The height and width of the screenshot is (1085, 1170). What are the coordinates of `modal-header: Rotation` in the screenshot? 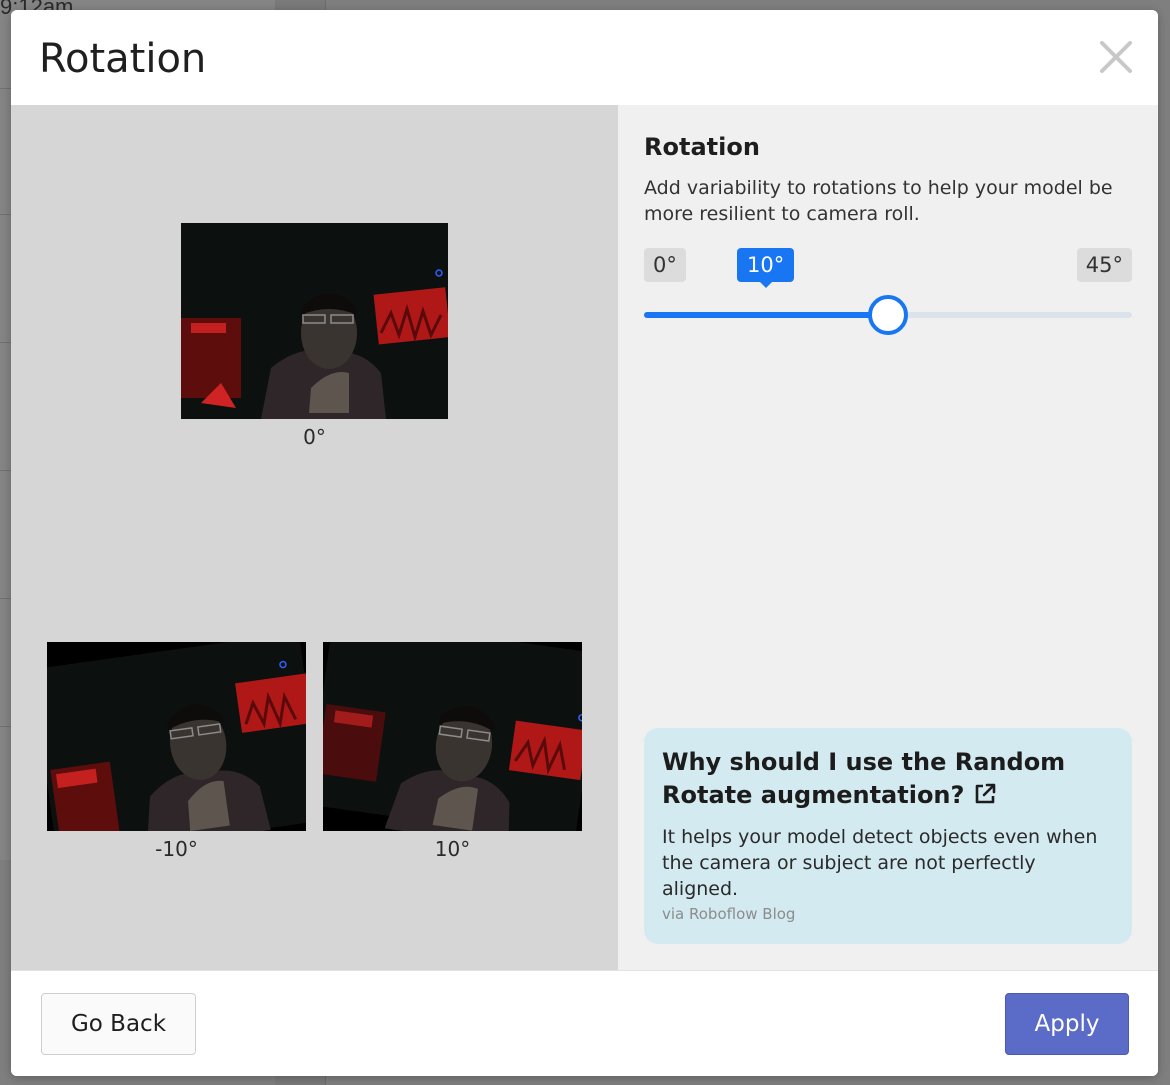 It's located at (584, 57).